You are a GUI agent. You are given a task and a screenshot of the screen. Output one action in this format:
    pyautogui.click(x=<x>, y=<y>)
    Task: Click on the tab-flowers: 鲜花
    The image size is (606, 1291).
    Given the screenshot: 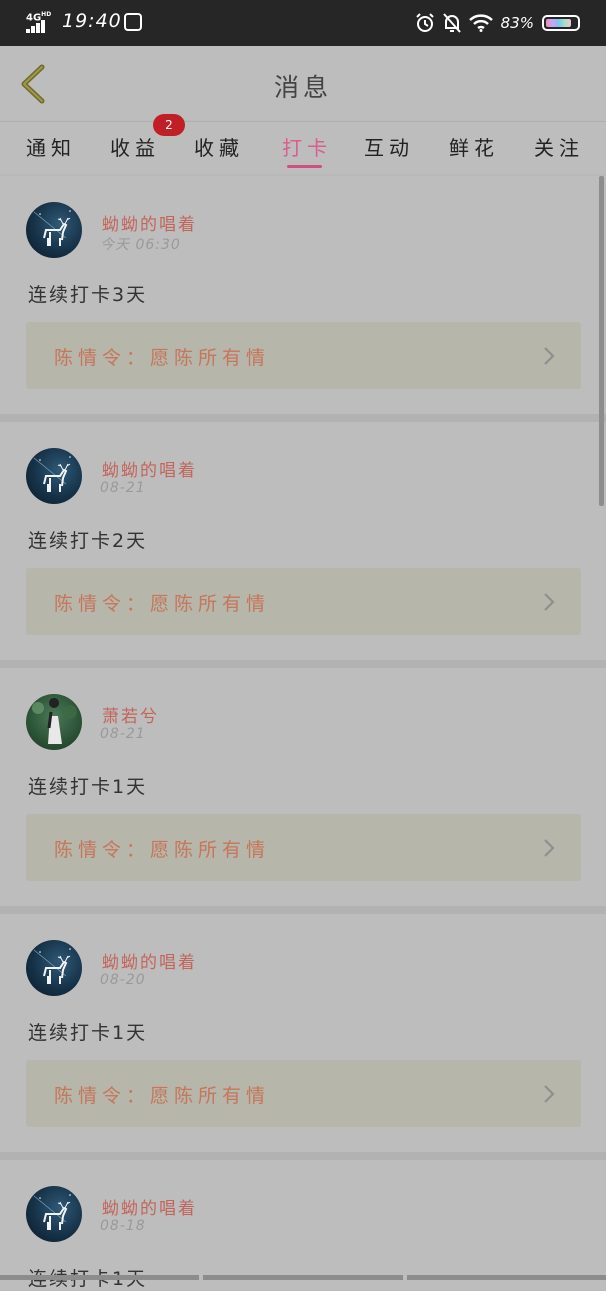 What is the action you would take?
    pyautogui.click(x=474, y=146)
    